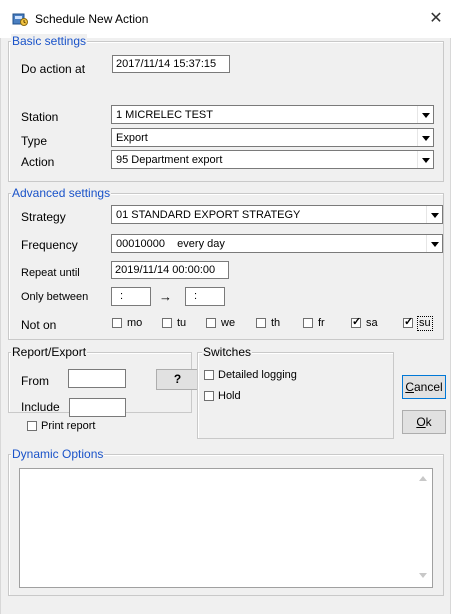  Describe the element at coordinates (35, 381) in the screenshot. I see `from-label: From` at that location.